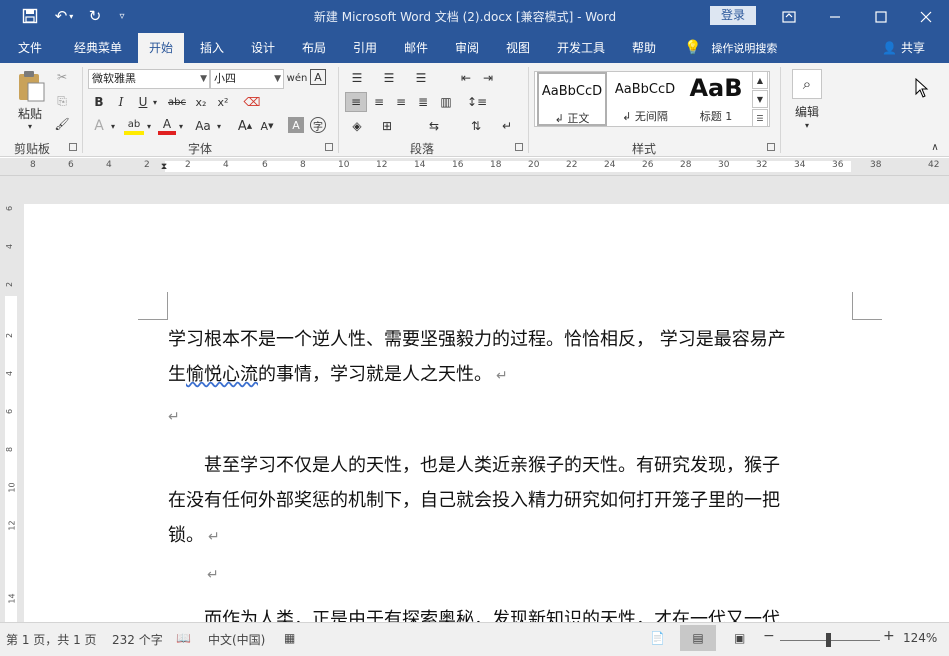  What do you see at coordinates (289, 638) in the screenshot?
I see `macro-record-icon: ▦` at bounding box center [289, 638].